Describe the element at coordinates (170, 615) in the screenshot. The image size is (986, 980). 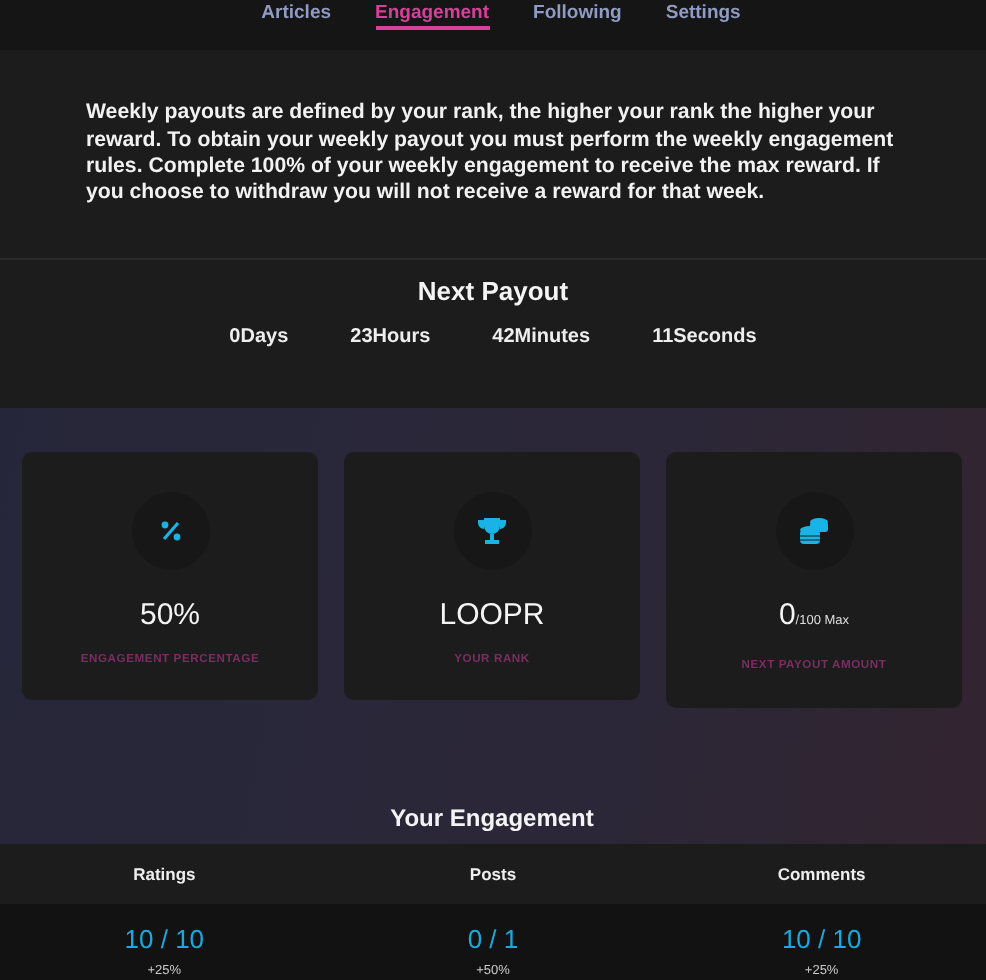
I see `stat-value: 50%` at that location.